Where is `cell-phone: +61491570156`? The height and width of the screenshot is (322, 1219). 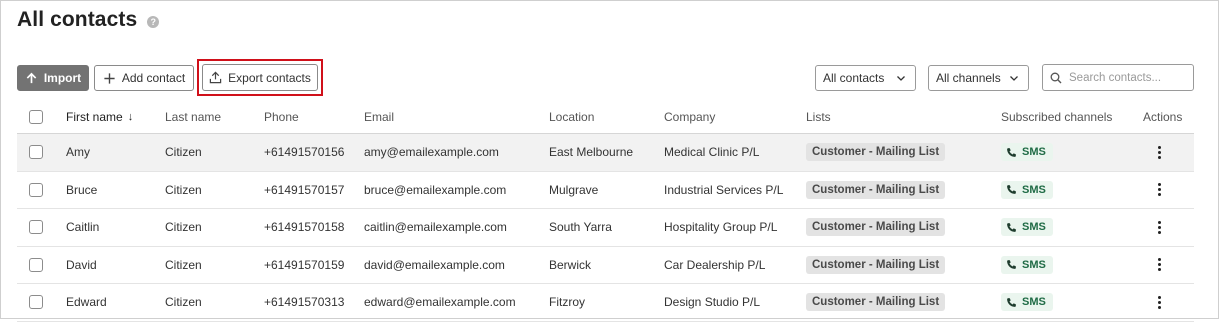 cell-phone: +61491570156 is located at coordinates (304, 152).